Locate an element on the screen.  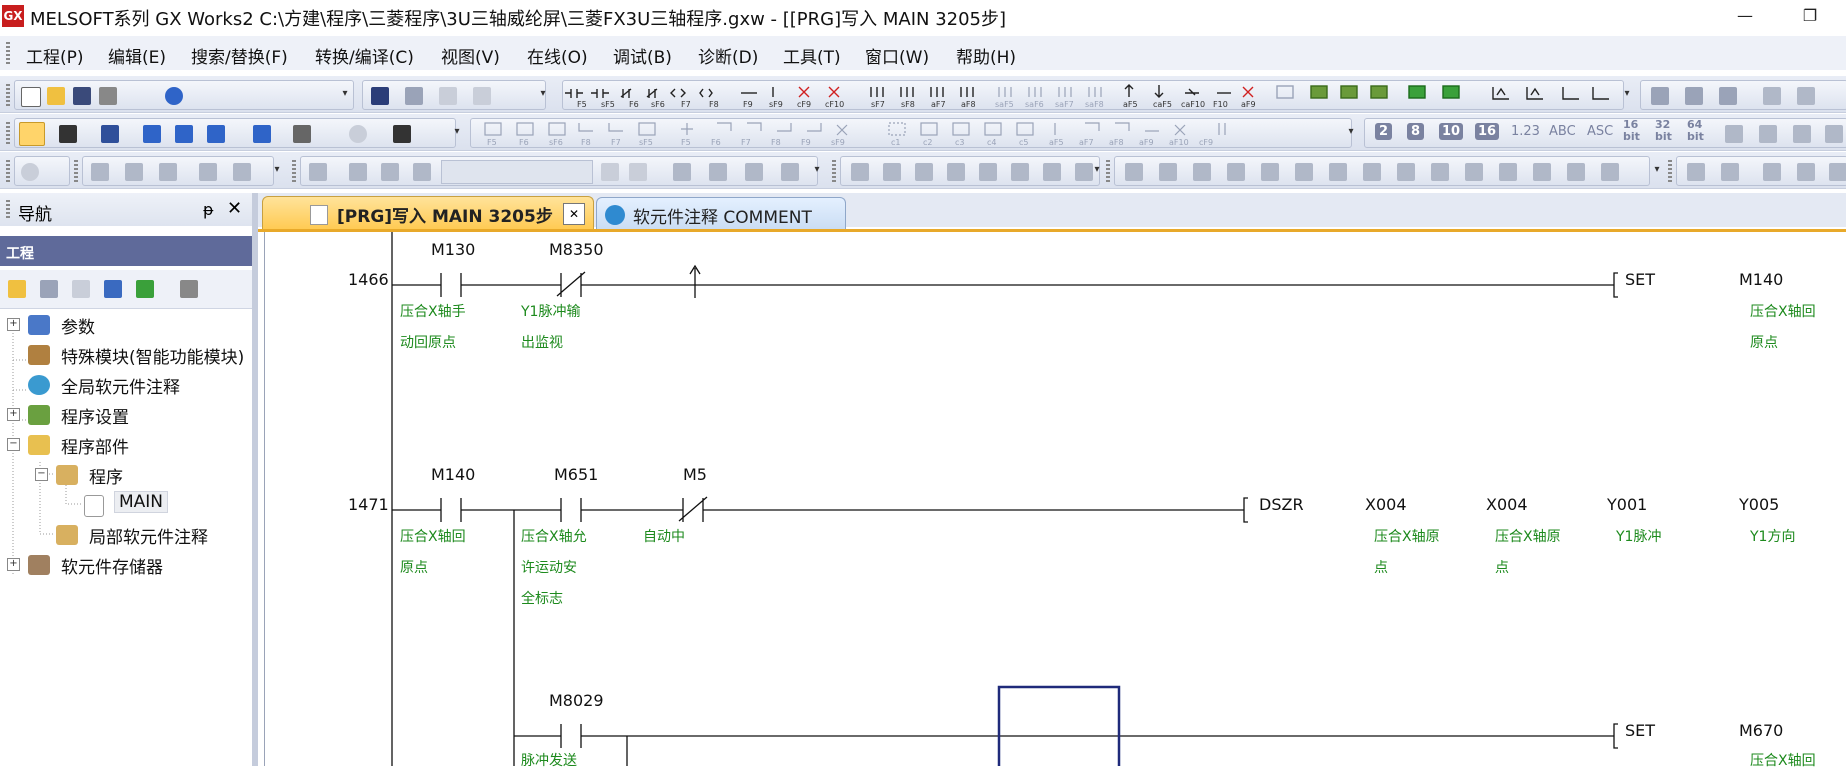
sfc-symbol-icons is located at coordinates (911, 133).